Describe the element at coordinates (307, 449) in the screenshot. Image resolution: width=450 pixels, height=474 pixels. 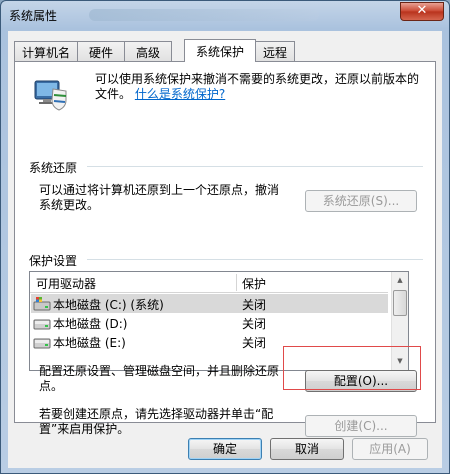
I see `cancel-button: 取消` at that location.